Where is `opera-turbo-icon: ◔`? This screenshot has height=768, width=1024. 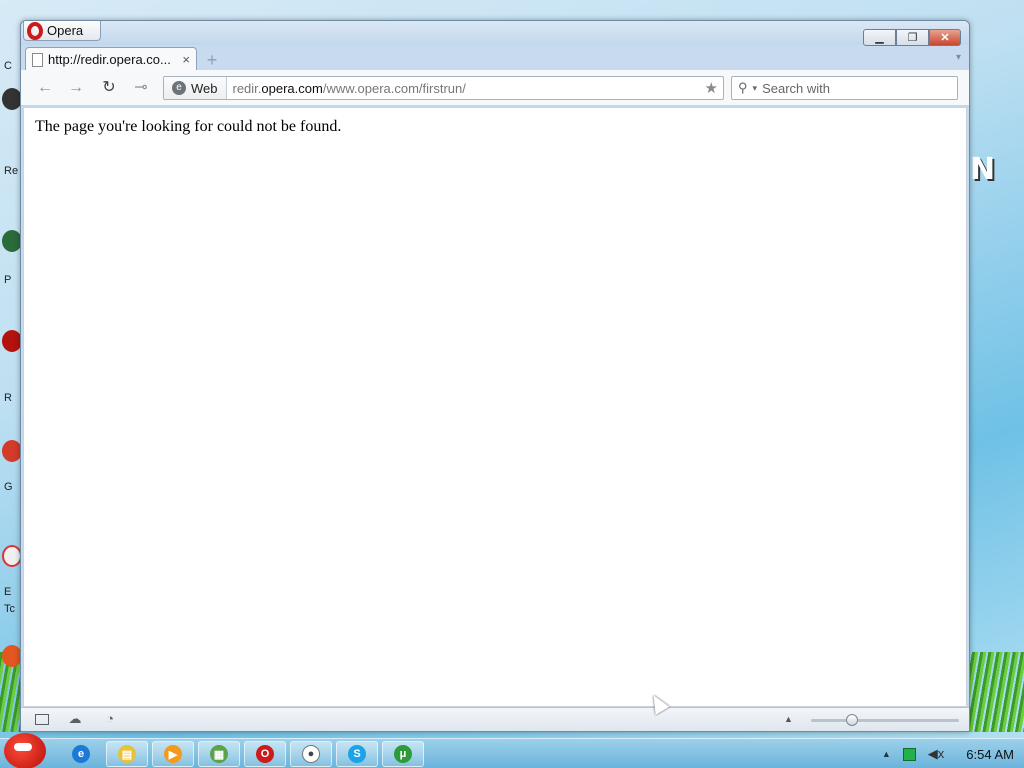
opera-turbo-icon: ◔ is located at coordinates (110, 719).